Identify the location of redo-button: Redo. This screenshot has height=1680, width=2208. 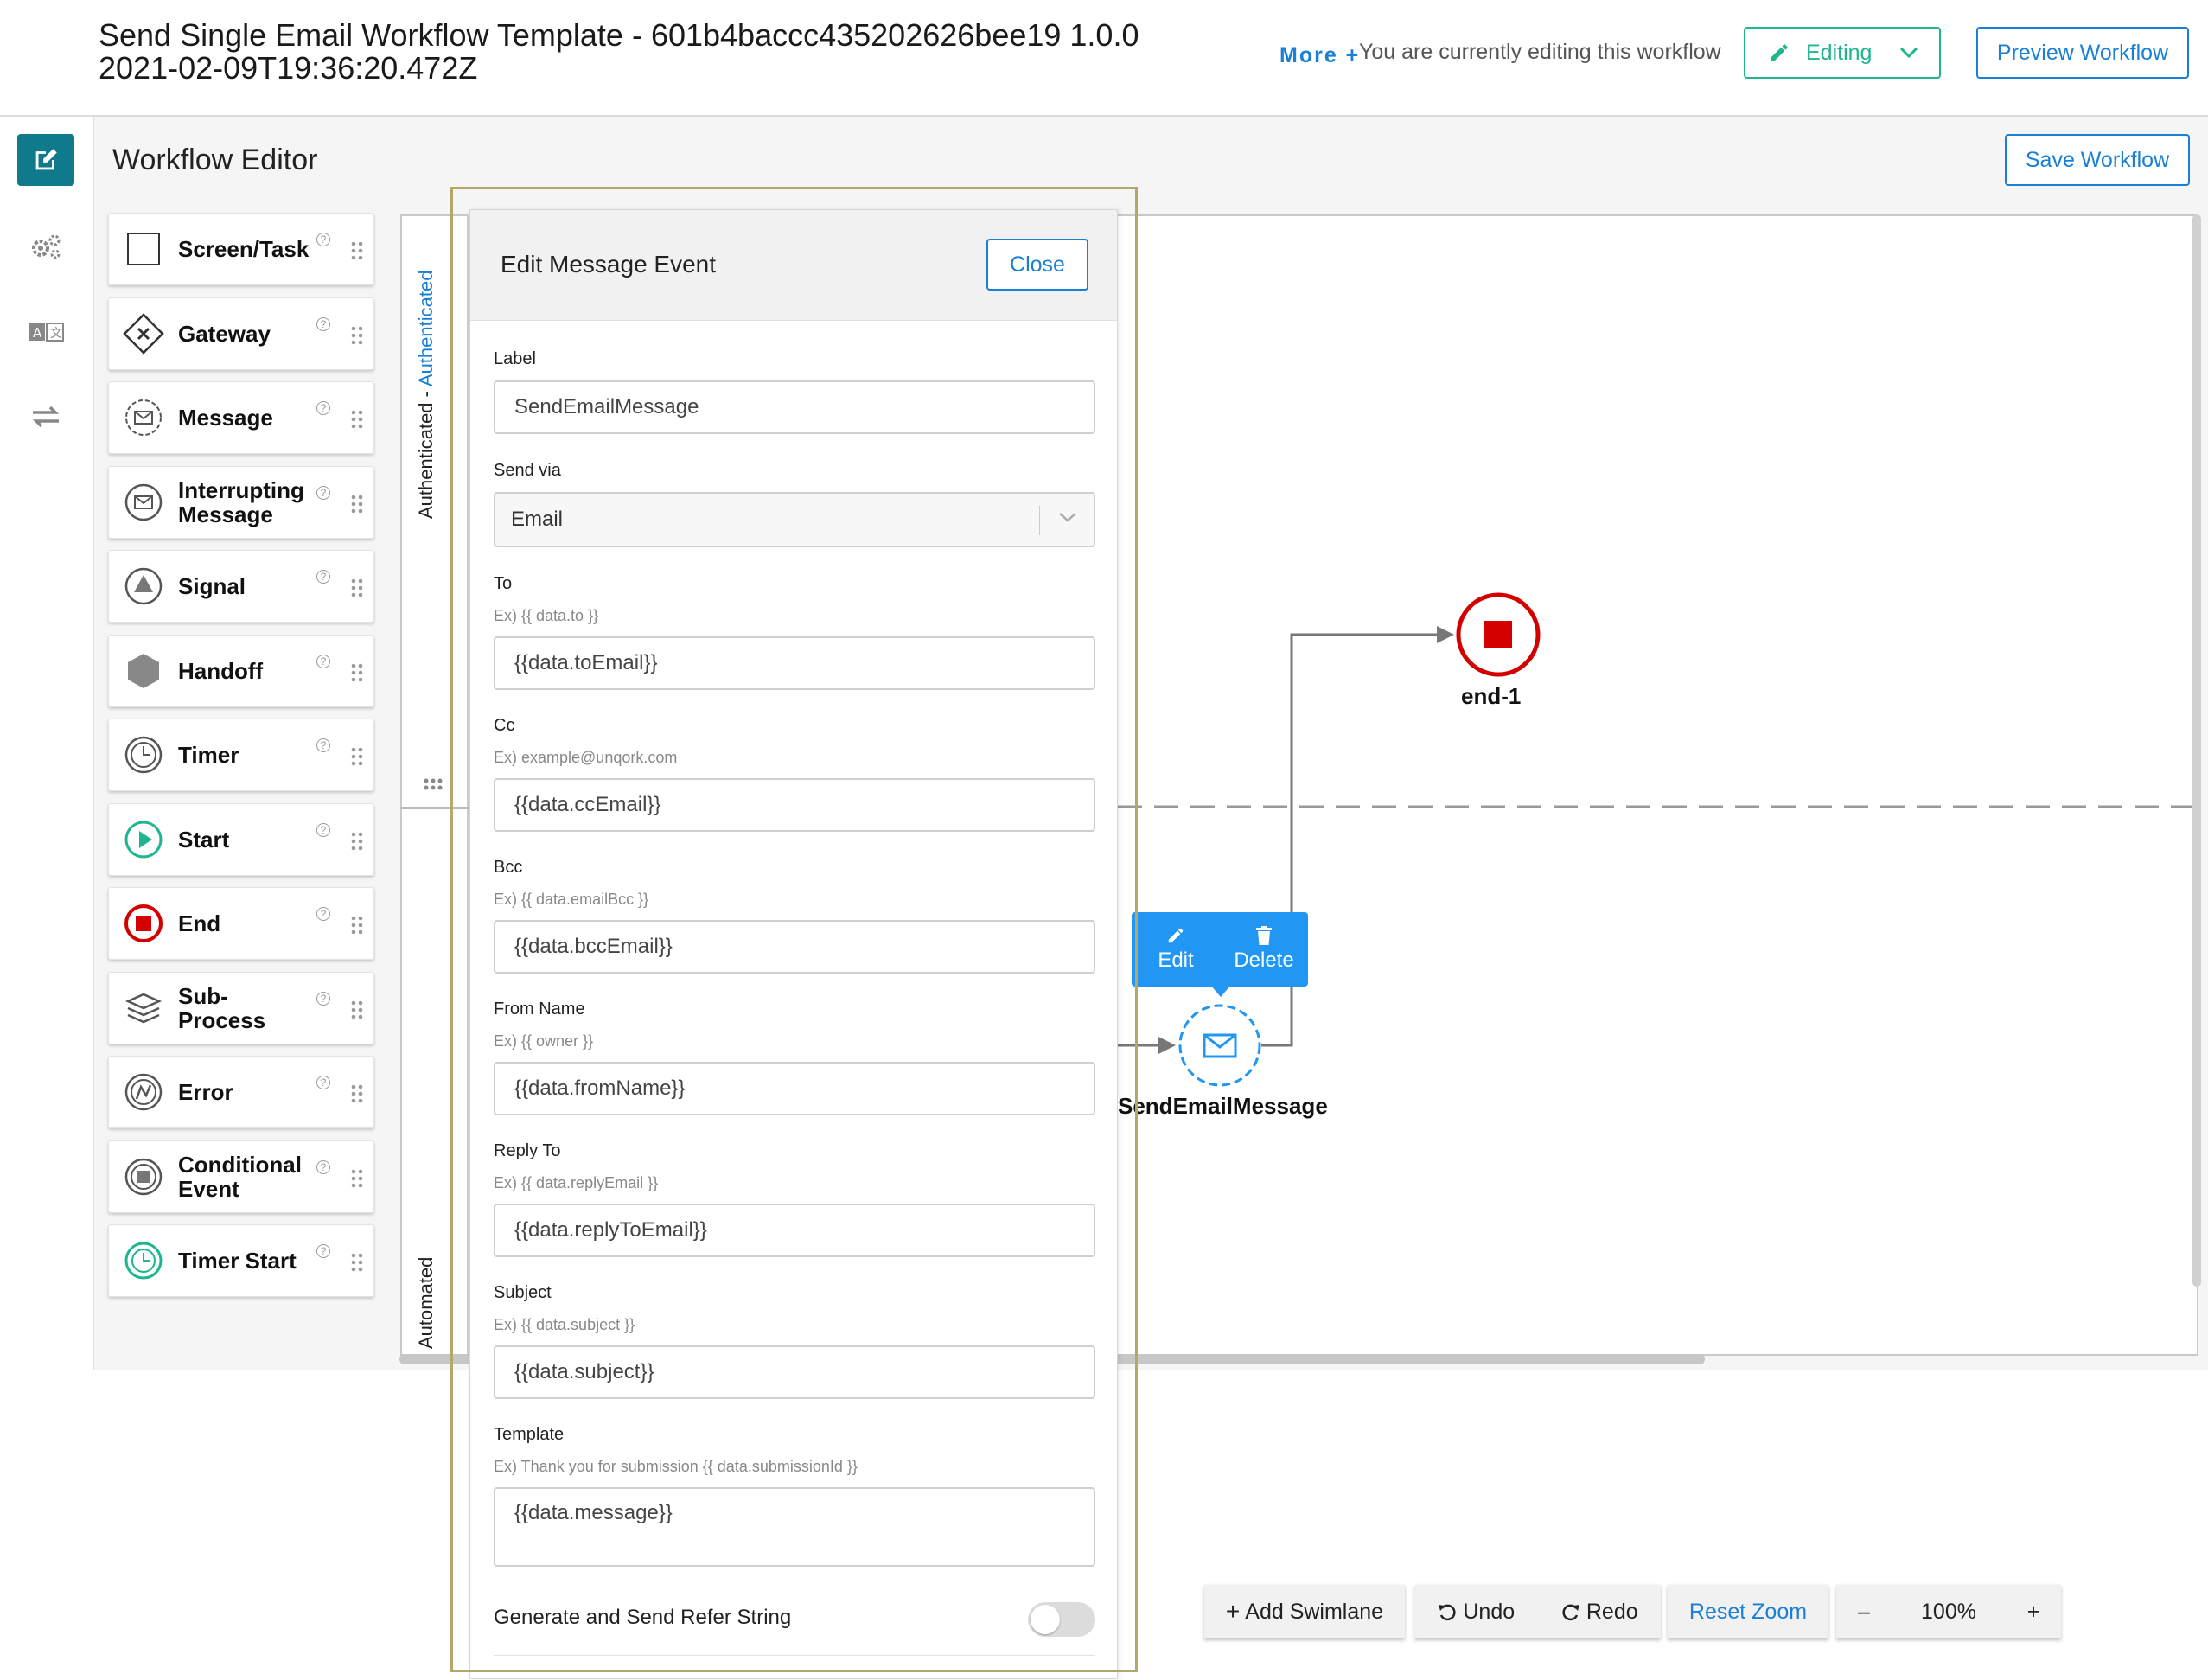
(1600, 1611).